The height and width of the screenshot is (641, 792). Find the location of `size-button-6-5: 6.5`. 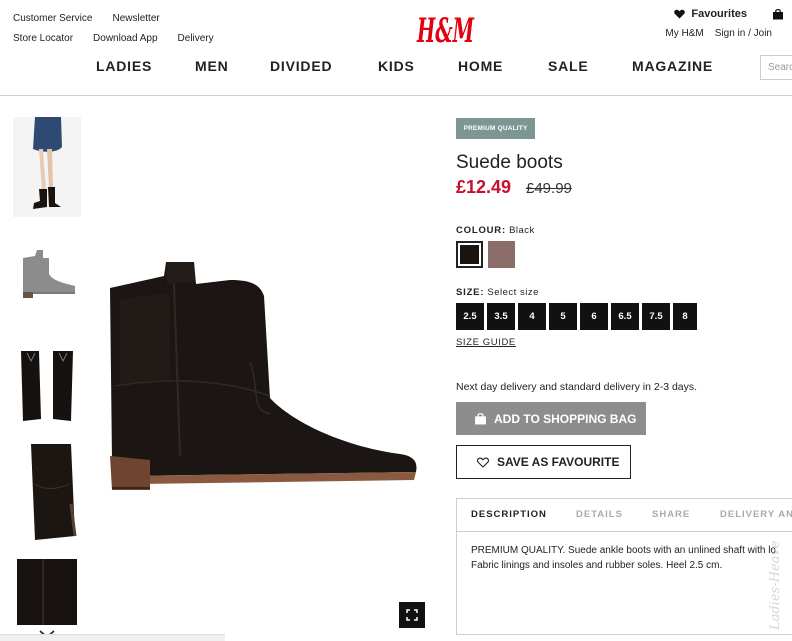

size-button-6-5: 6.5 is located at coordinates (625, 316).